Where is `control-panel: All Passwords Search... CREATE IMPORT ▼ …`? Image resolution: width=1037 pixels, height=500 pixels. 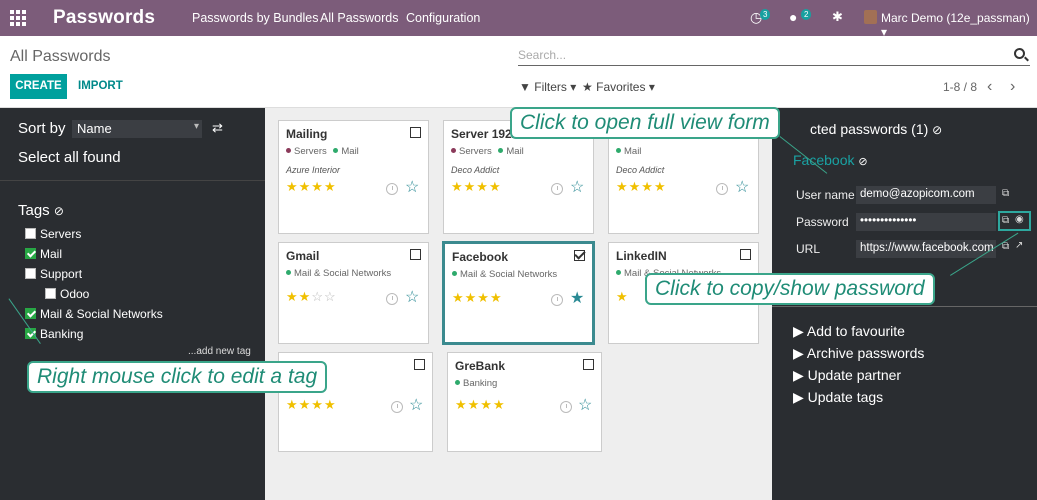
control-panel: All Passwords Search... CREATE IMPORT ▼ … is located at coordinates (518, 72).